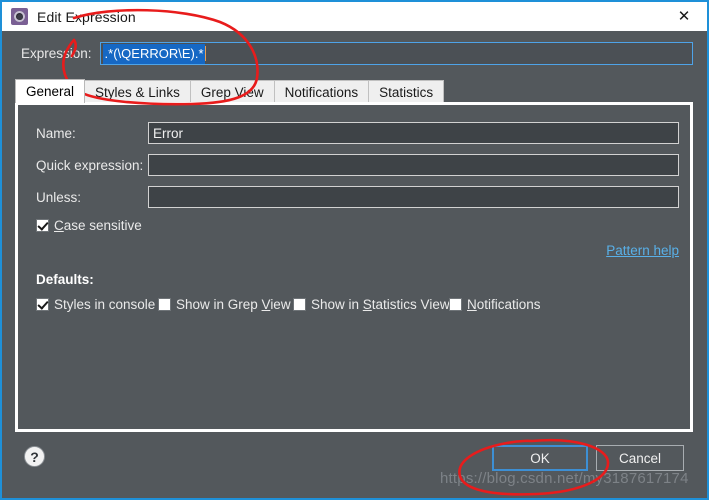 The width and height of the screenshot is (709, 500). What do you see at coordinates (413, 197) in the screenshot?
I see `unless-input` at bounding box center [413, 197].